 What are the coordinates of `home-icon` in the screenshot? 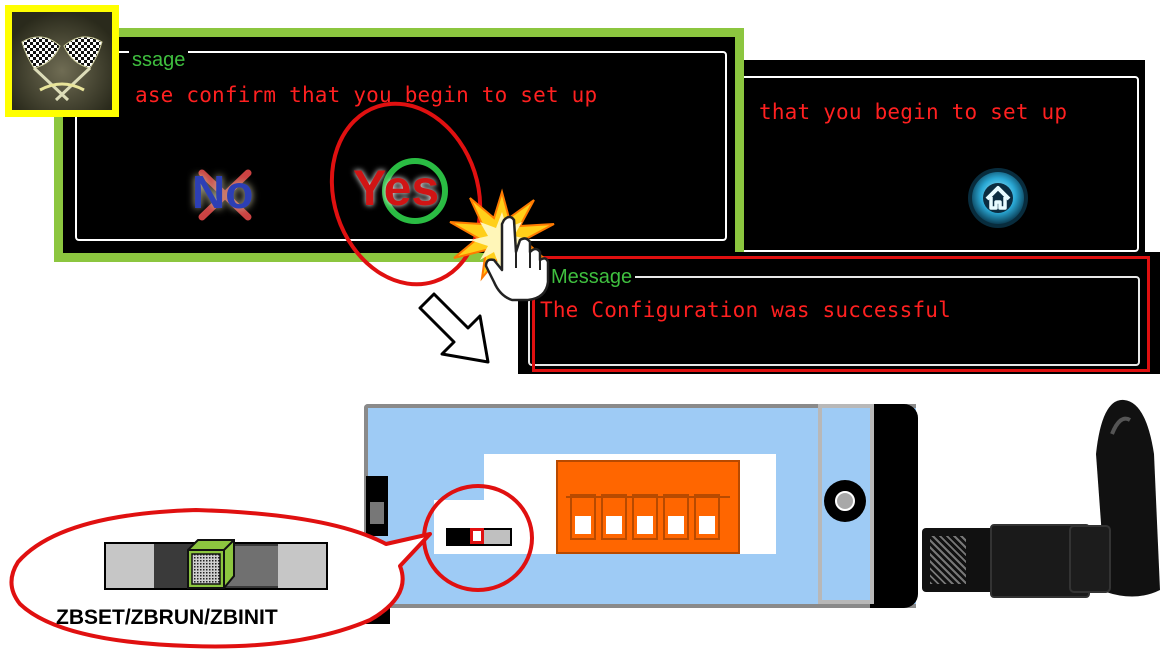 It's located at (998, 198).